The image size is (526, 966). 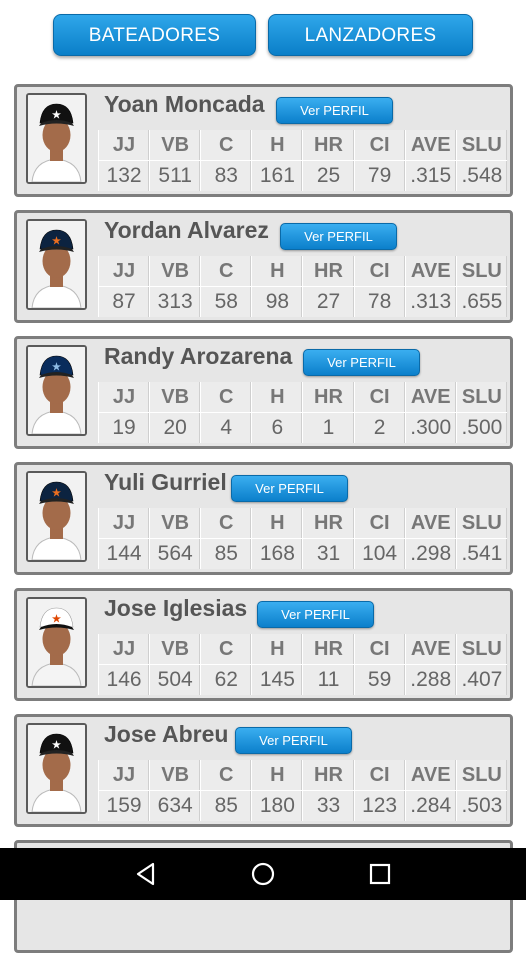 What do you see at coordinates (175, 679) in the screenshot?
I see `stat-value: 504` at bounding box center [175, 679].